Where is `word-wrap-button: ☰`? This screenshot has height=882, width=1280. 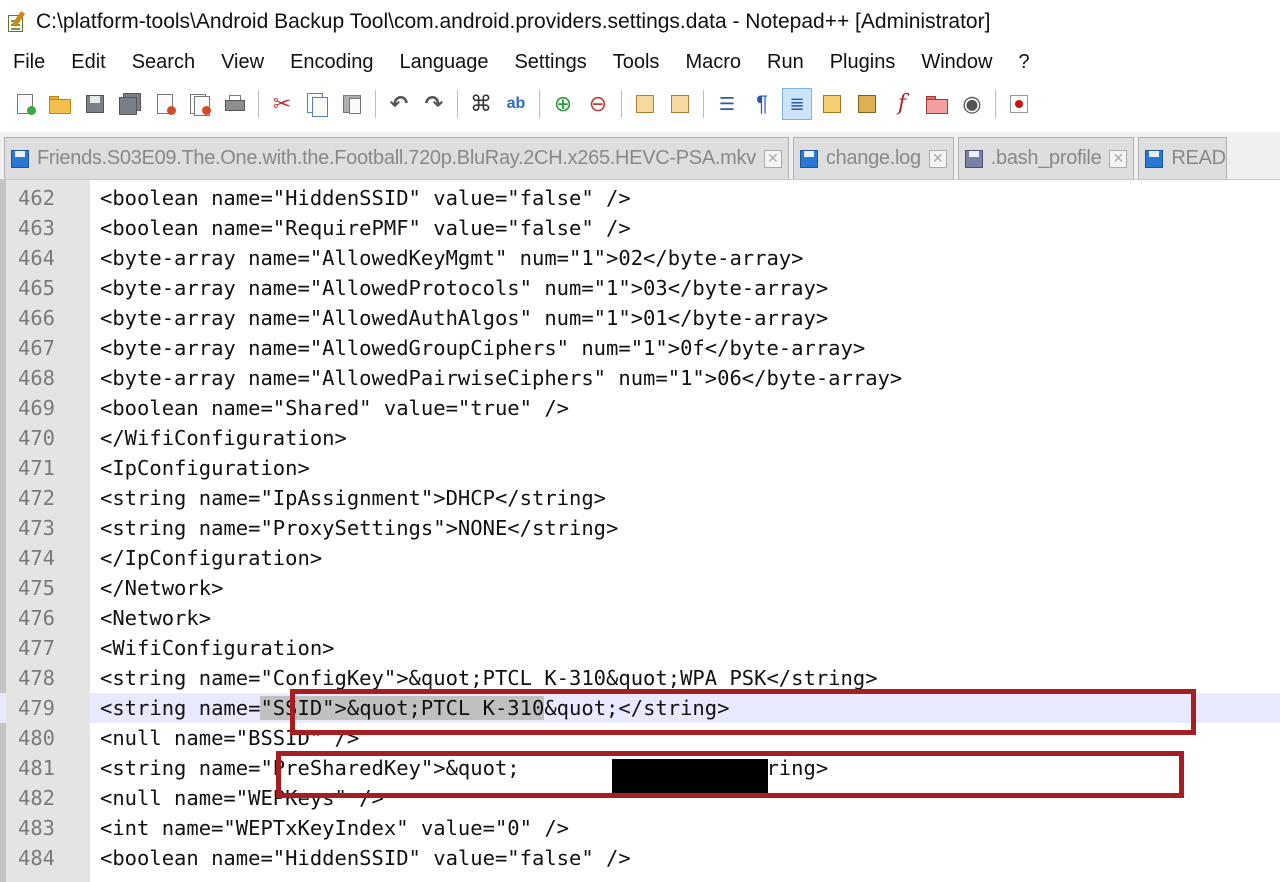
word-wrap-button: ☰ is located at coordinates (727, 104).